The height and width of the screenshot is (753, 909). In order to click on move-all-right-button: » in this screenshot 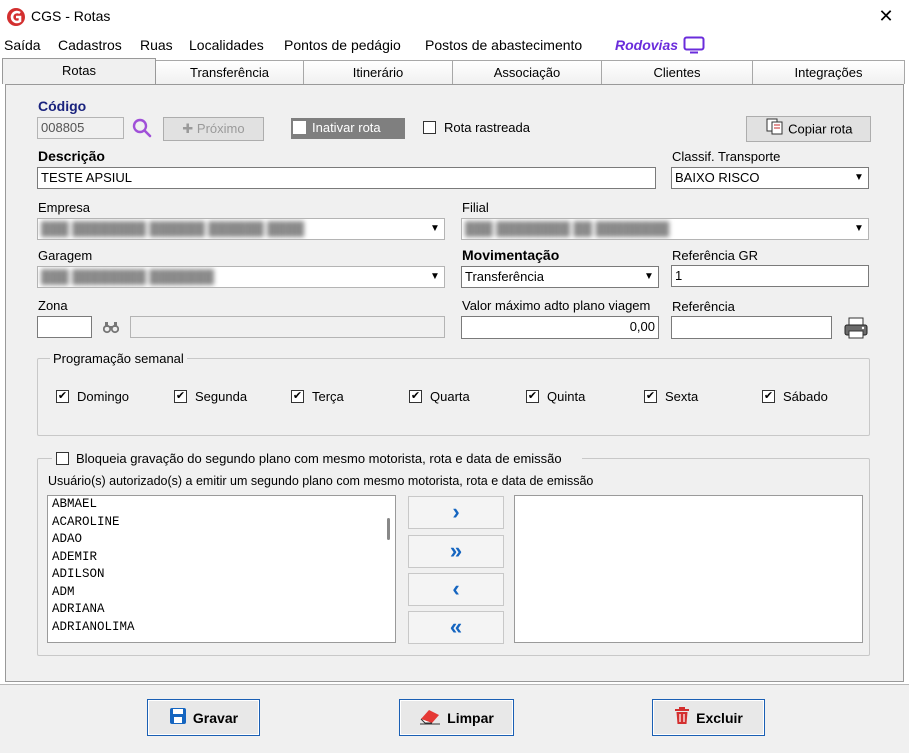, I will do `click(456, 551)`.